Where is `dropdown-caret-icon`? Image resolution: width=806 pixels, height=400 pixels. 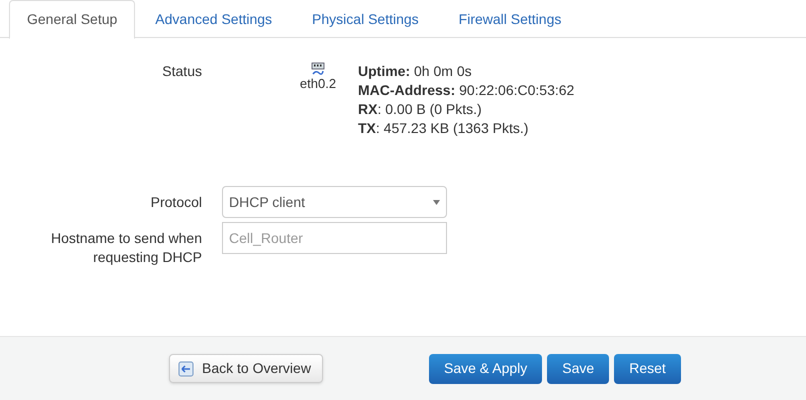
dropdown-caret-icon is located at coordinates (436, 202).